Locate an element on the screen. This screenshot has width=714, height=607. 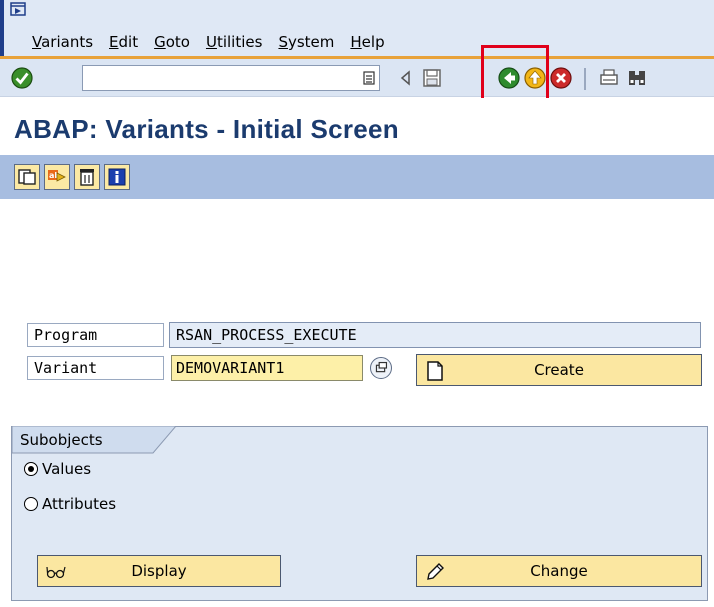
command-field is located at coordinates (231, 78).